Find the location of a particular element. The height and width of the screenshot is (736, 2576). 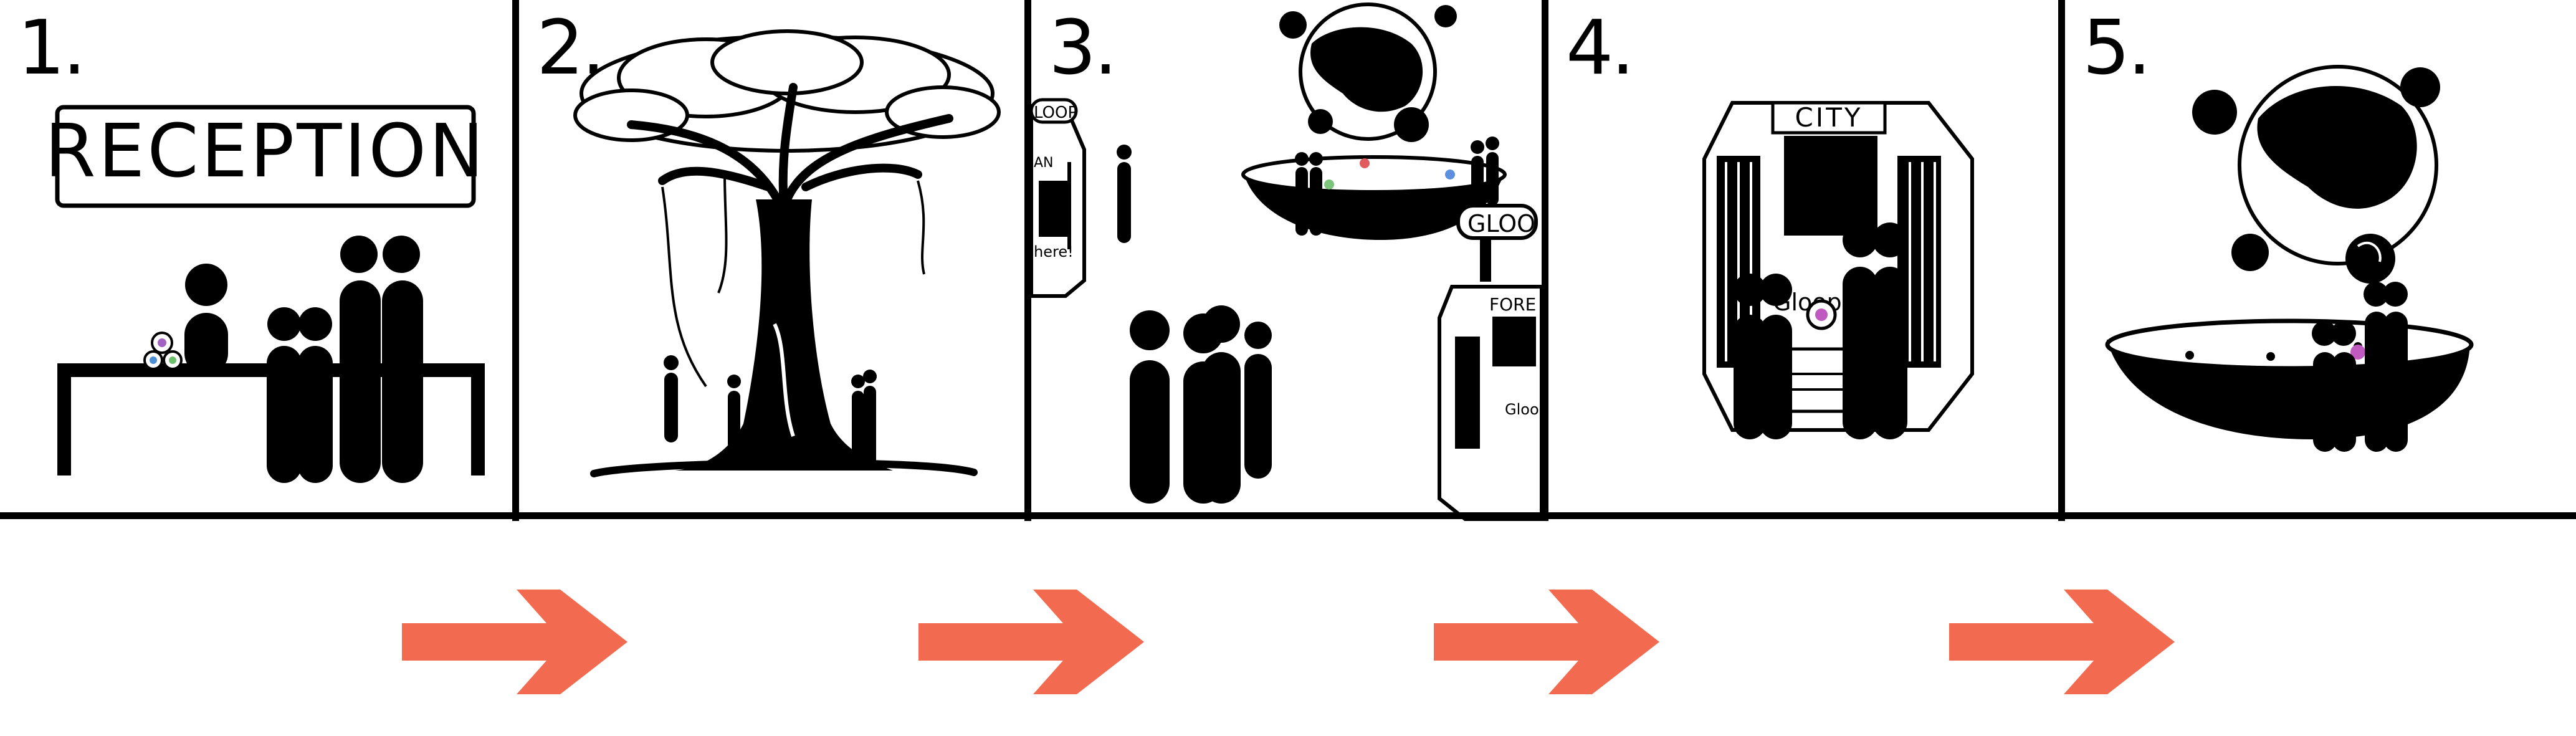

panel-number: 3. is located at coordinates (1083, 49).